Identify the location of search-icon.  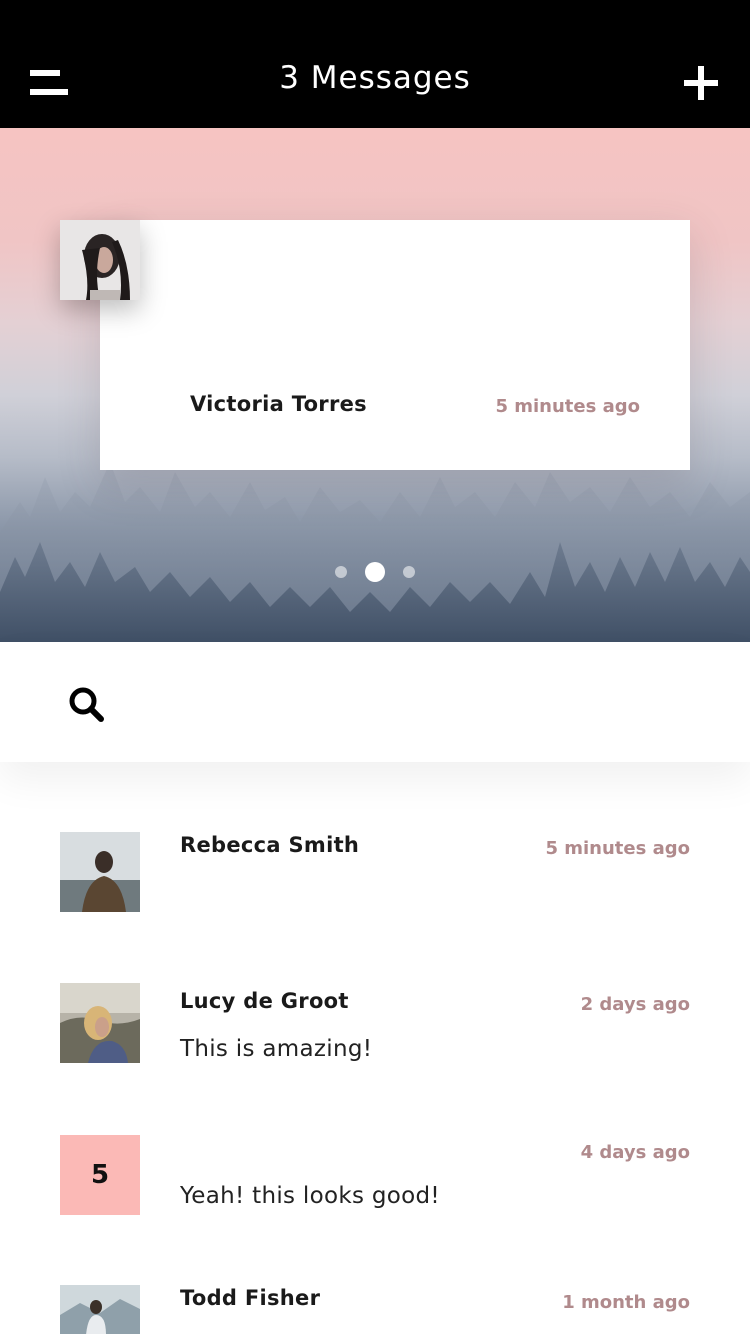
(86, 704).